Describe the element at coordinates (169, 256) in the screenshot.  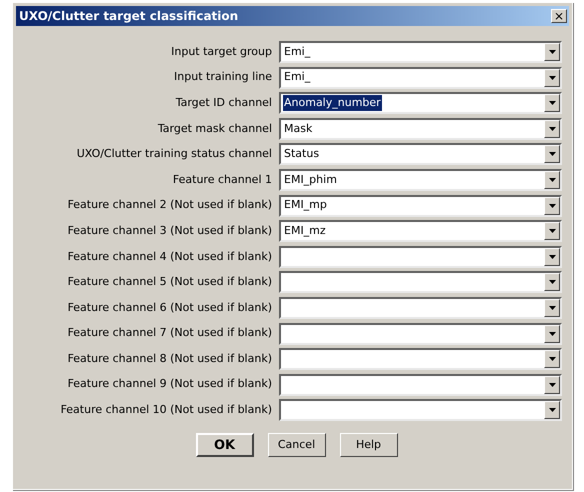
I see `field-label: Feature channel 4 (Not used if blank)` at that location.